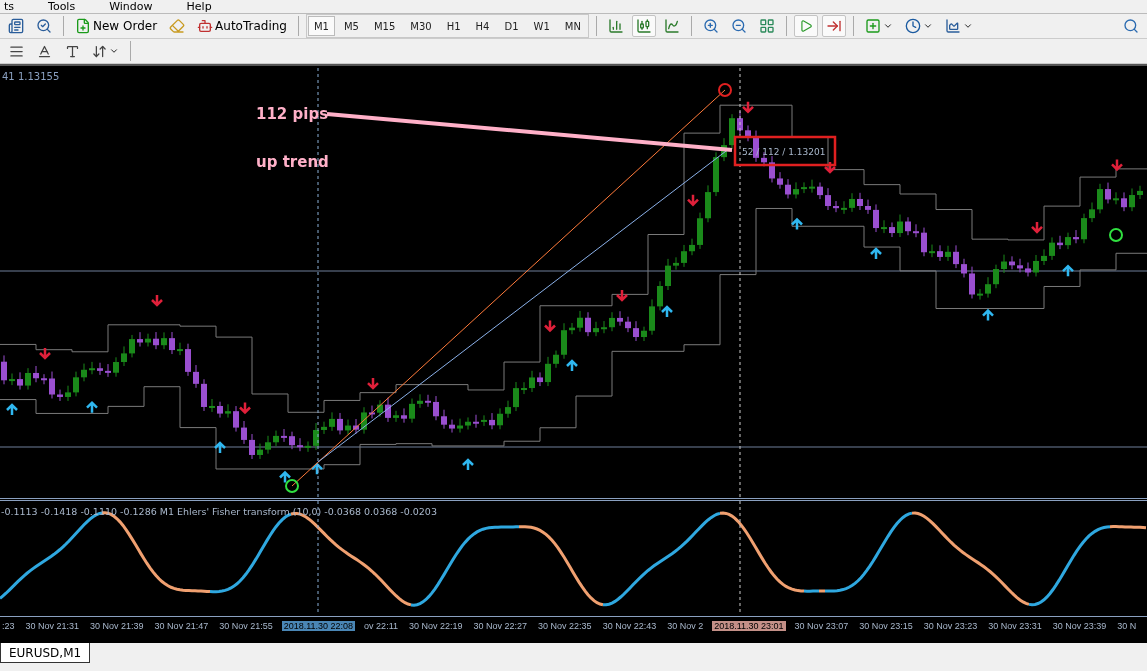 This screenshot has width=1147, height=671. Describe the element at coordinates (565, 626) in the screenshot. I see `time-label: 30 Nov 22:35` at that location.